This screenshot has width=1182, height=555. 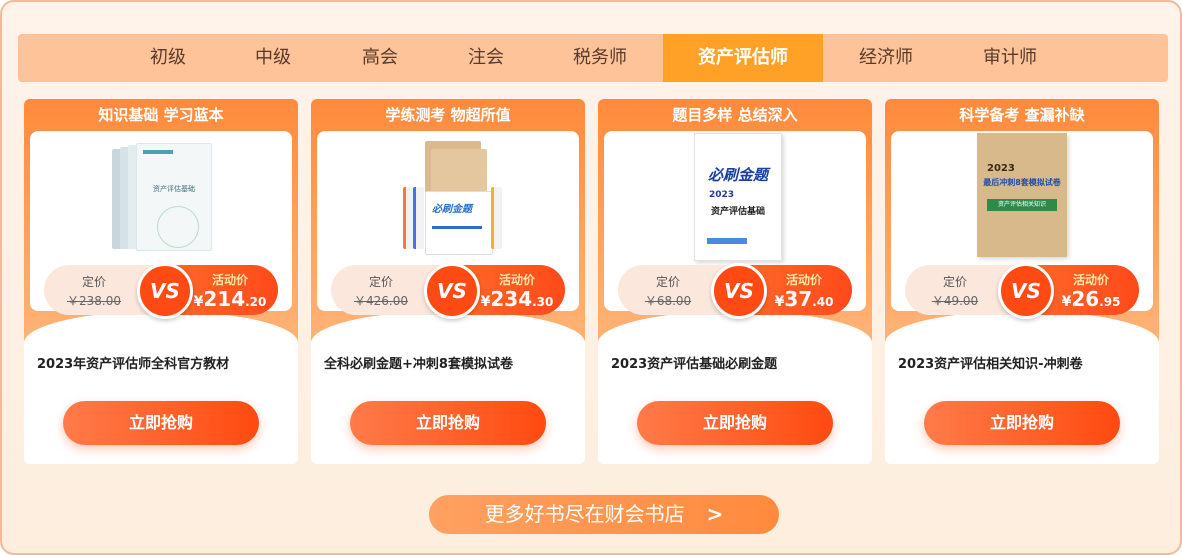 I want to click on card-header: 学练测考 物超所值, so click(x=448, y=115).